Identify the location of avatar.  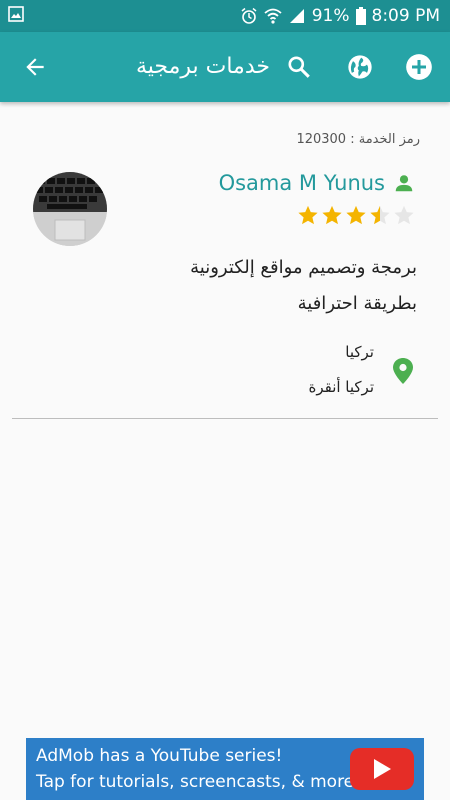
(70, 209).